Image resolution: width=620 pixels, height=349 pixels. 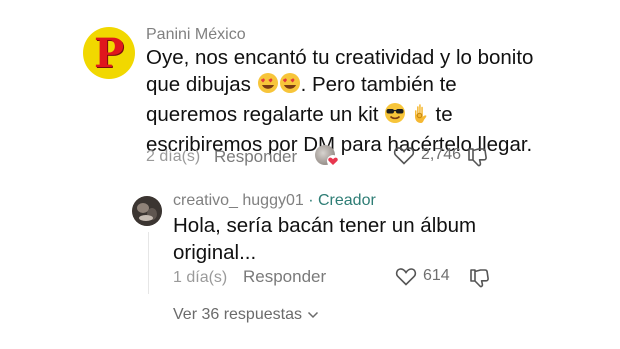 What do you see at coordinates (173, 156) in the screenshot?
I see `comment-timestamp: 2 día(s)` at bounding box center [173, 156].